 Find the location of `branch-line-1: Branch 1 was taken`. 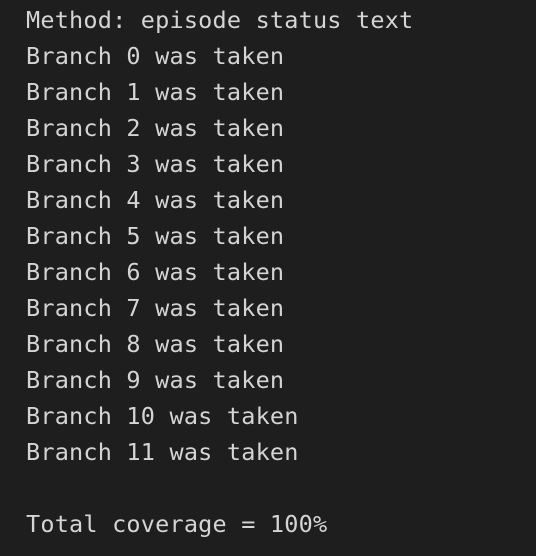

branch-line-1: Branch 1 was taken is located at coordinates (155, 92).